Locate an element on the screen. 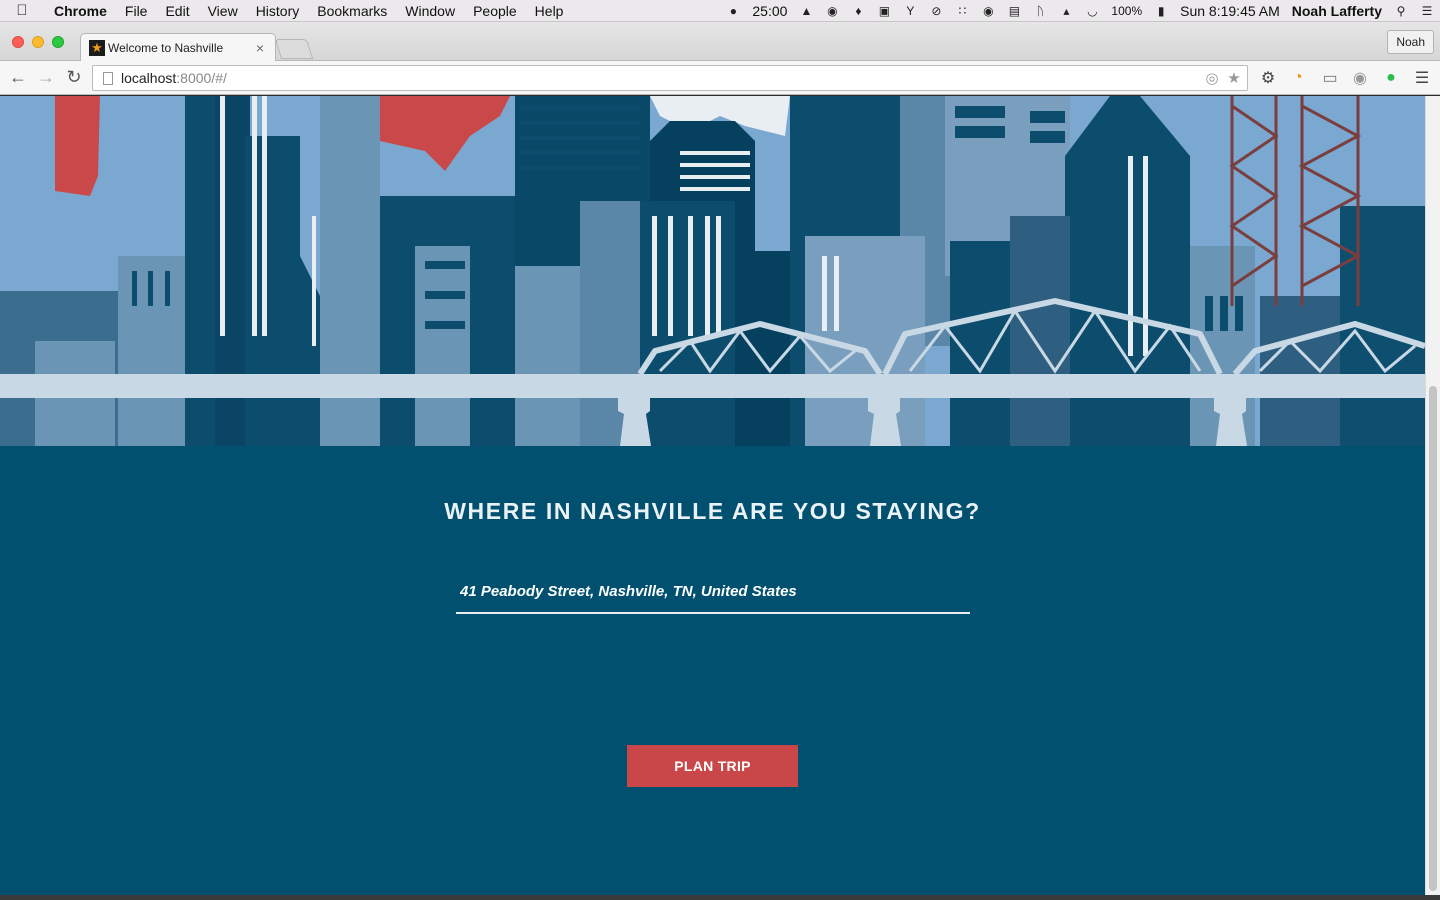  notification-center-icon: ☰ is located at coordinates (1427, 11).